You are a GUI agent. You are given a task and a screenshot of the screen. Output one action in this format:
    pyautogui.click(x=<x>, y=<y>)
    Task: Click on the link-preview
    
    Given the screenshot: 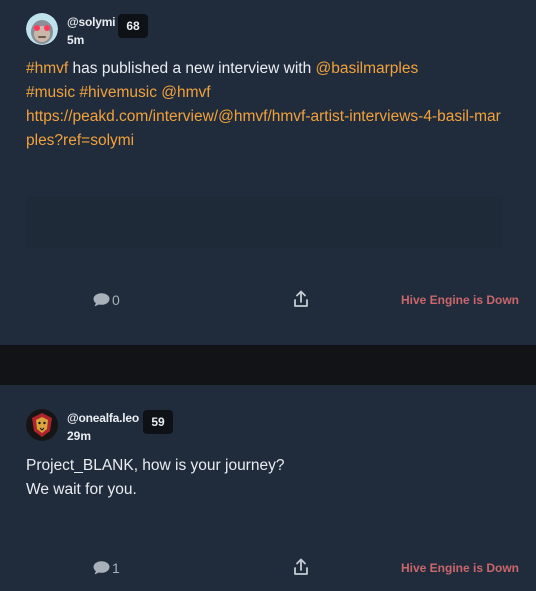 What is the action you would take?
    pyautogui.click(x=264, y=222)
    